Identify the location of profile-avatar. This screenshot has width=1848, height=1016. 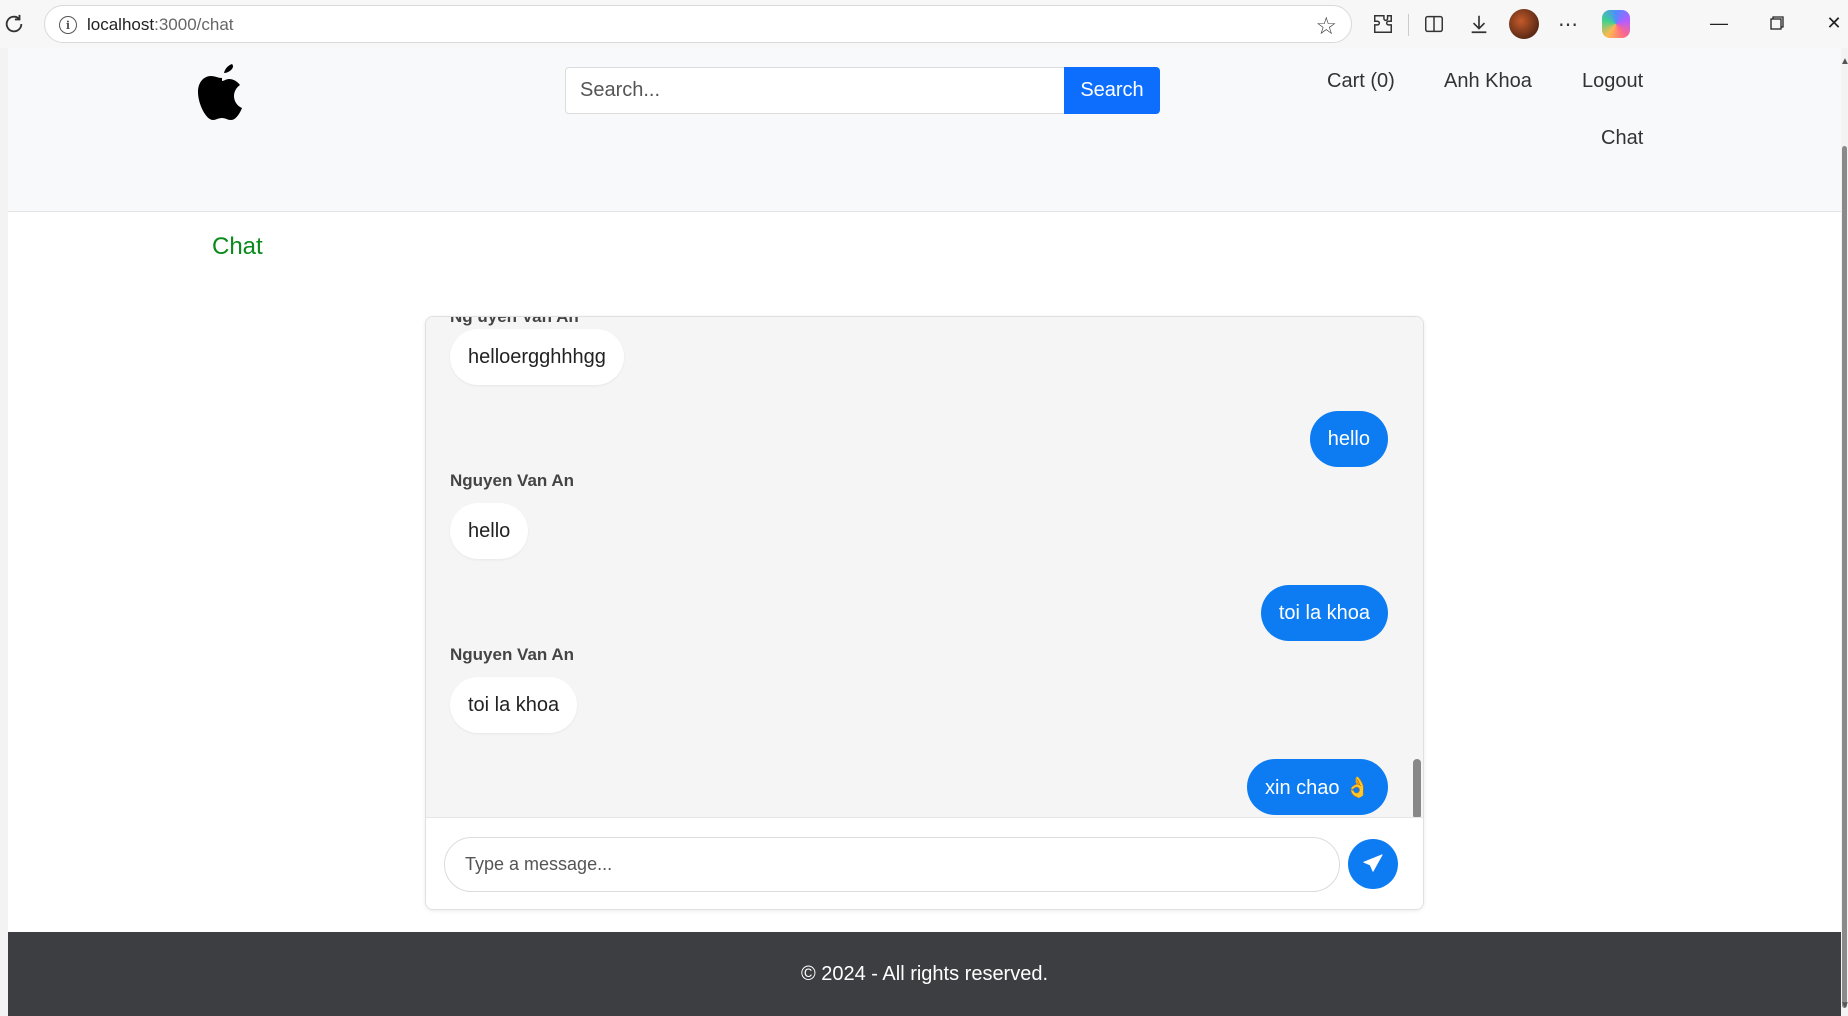
(1524, 24).